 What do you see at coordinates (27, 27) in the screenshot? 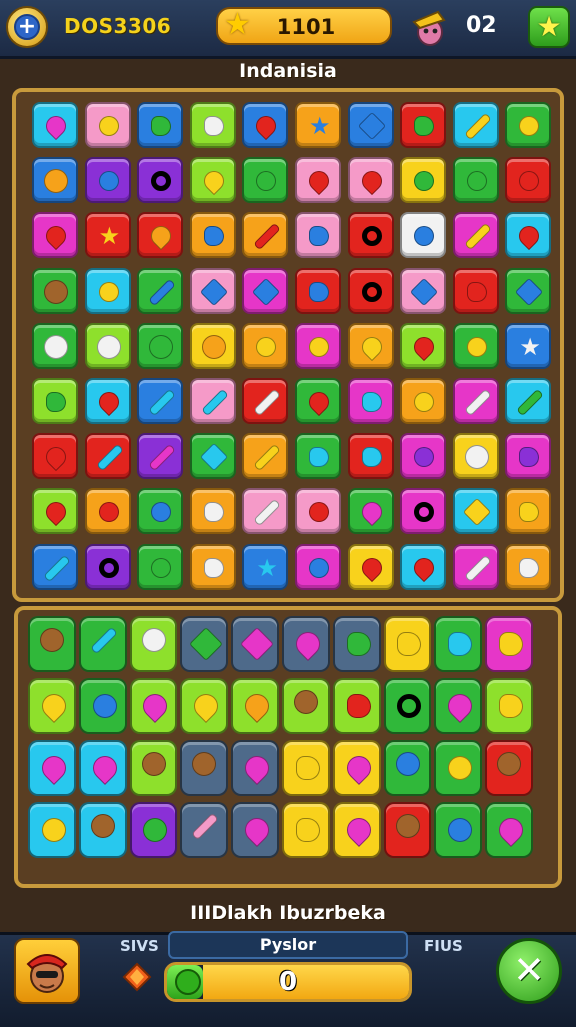
I see `add-button: +` at bounding box center [27, 27].